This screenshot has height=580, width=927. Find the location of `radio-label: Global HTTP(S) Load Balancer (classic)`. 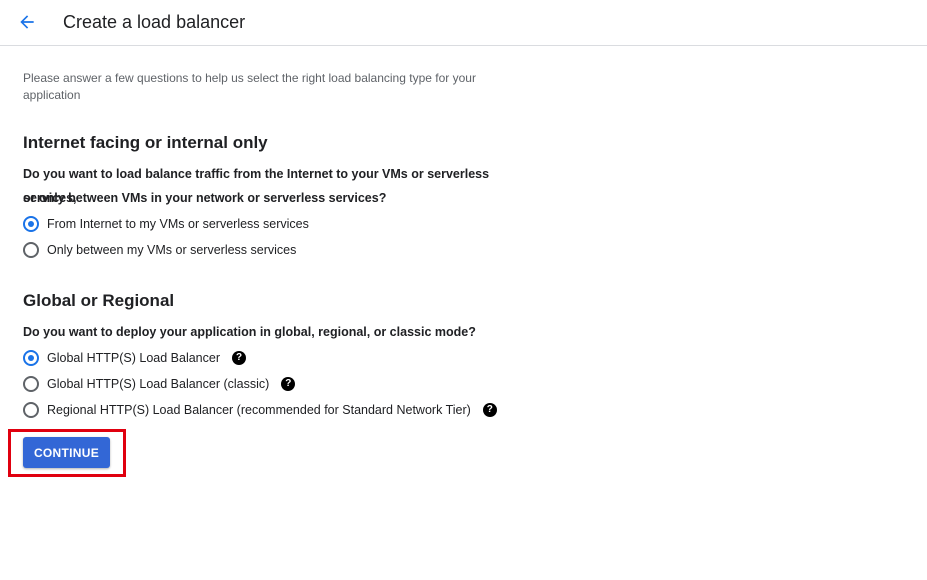

radio-label: Global HTTP(S) Load Balancer (classic) is located at coordinates (158, 384).